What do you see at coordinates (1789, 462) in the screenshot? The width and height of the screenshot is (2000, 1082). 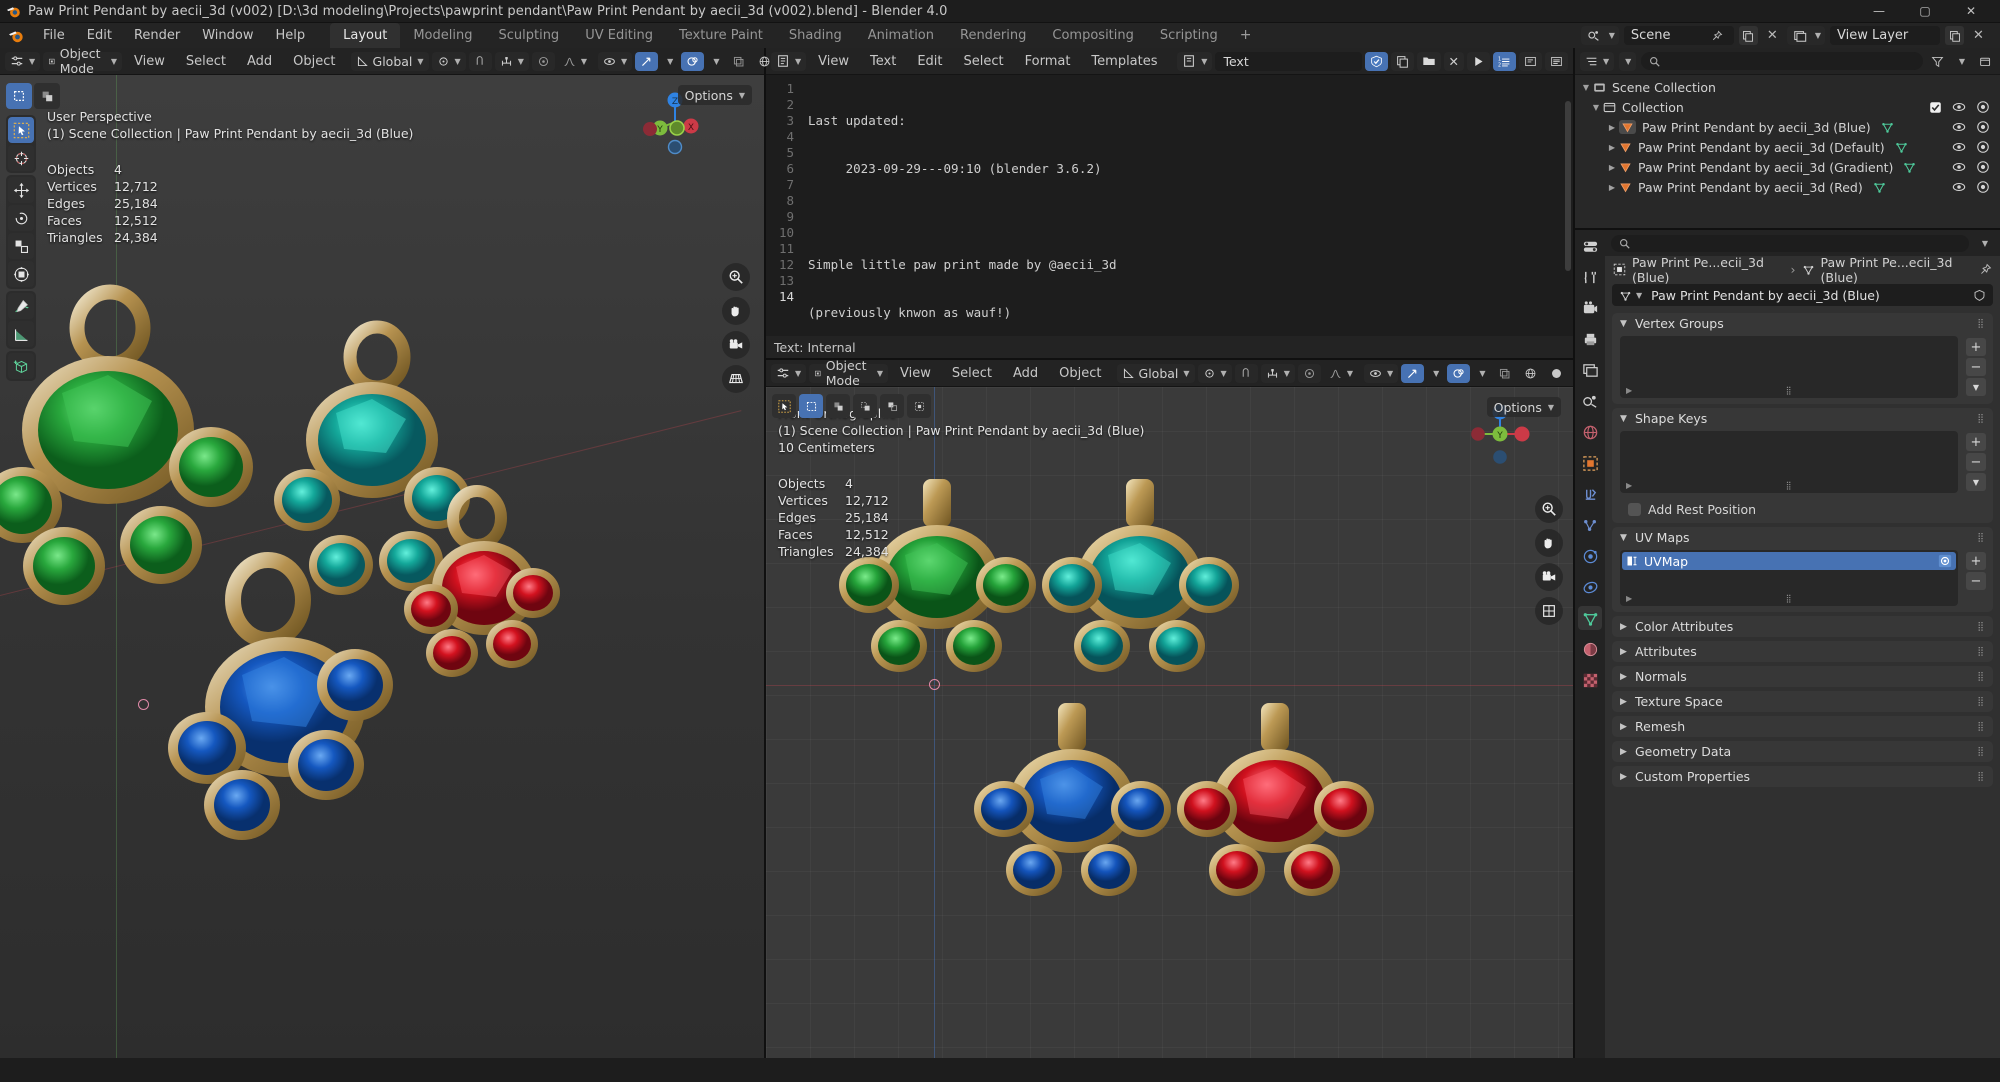 I see `shape-keys-list: ▶ ⣿` at bounding box center [1789, 462].